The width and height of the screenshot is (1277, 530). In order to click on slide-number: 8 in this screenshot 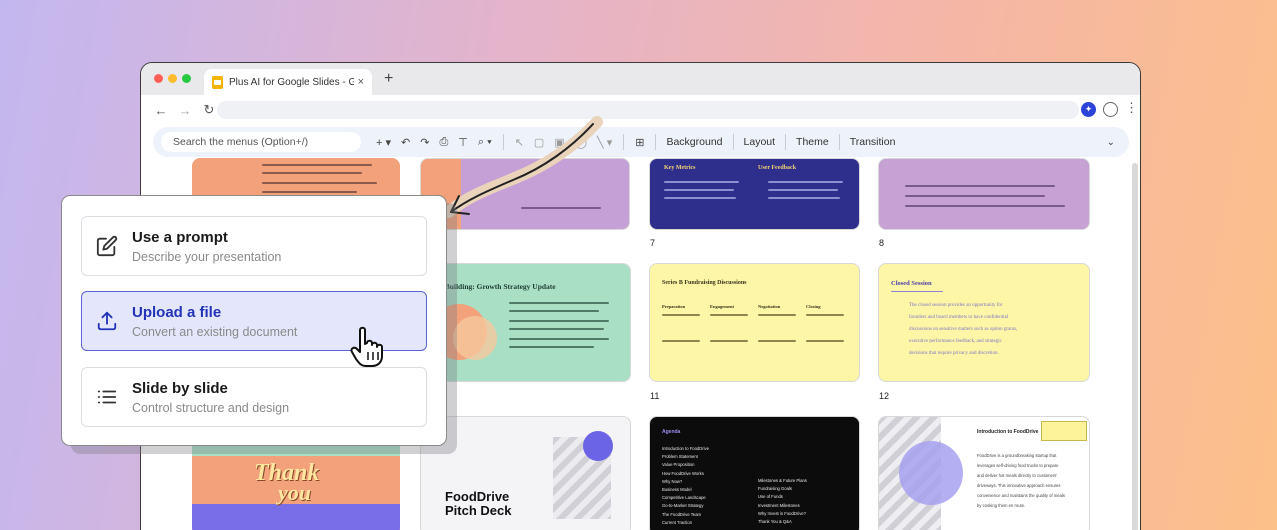, I will do `click(882, 243)`.